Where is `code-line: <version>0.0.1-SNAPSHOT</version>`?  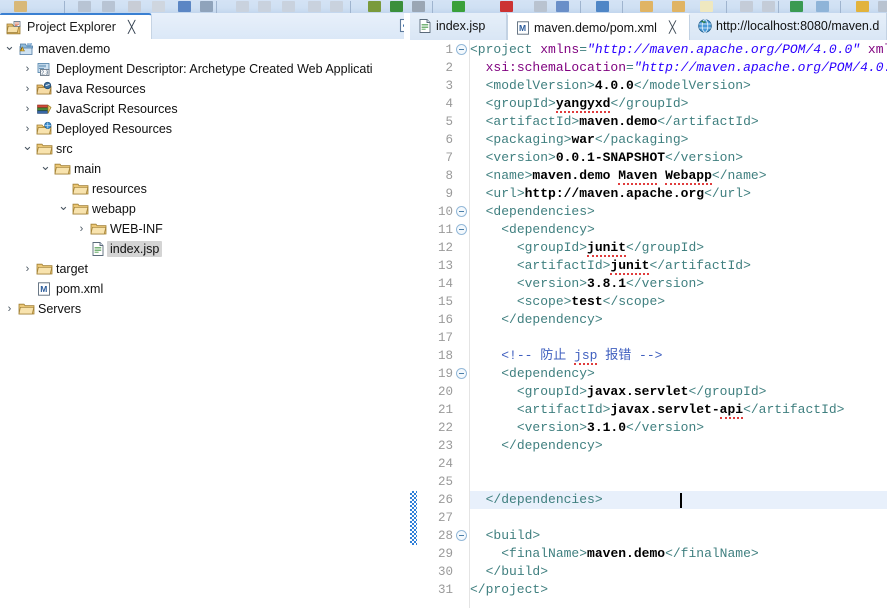
code-line: <version>0.0.1-SNAPSHOT</version> is located at coordinates (606, 158).